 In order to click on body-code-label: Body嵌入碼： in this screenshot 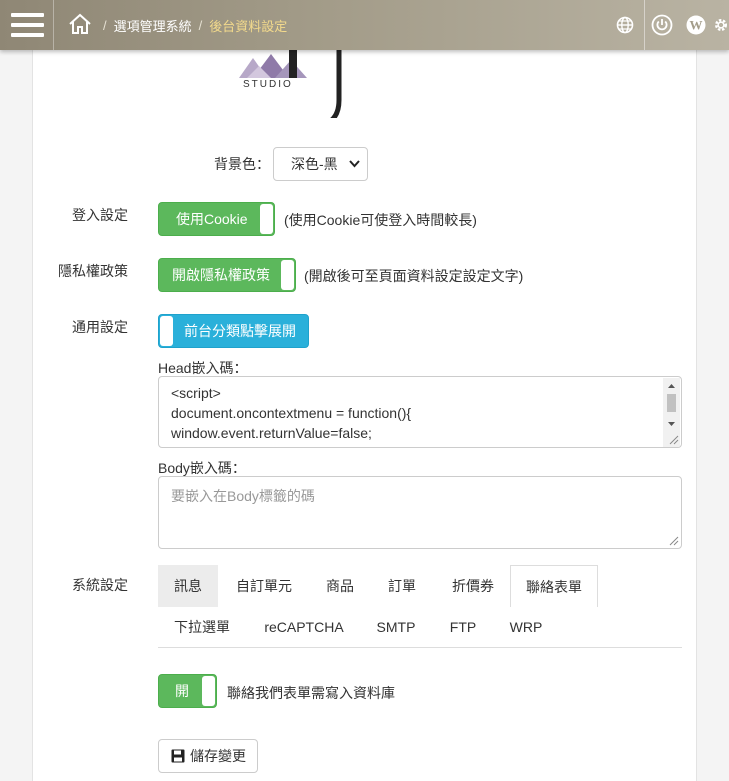, I will do `click(202, 468)`.